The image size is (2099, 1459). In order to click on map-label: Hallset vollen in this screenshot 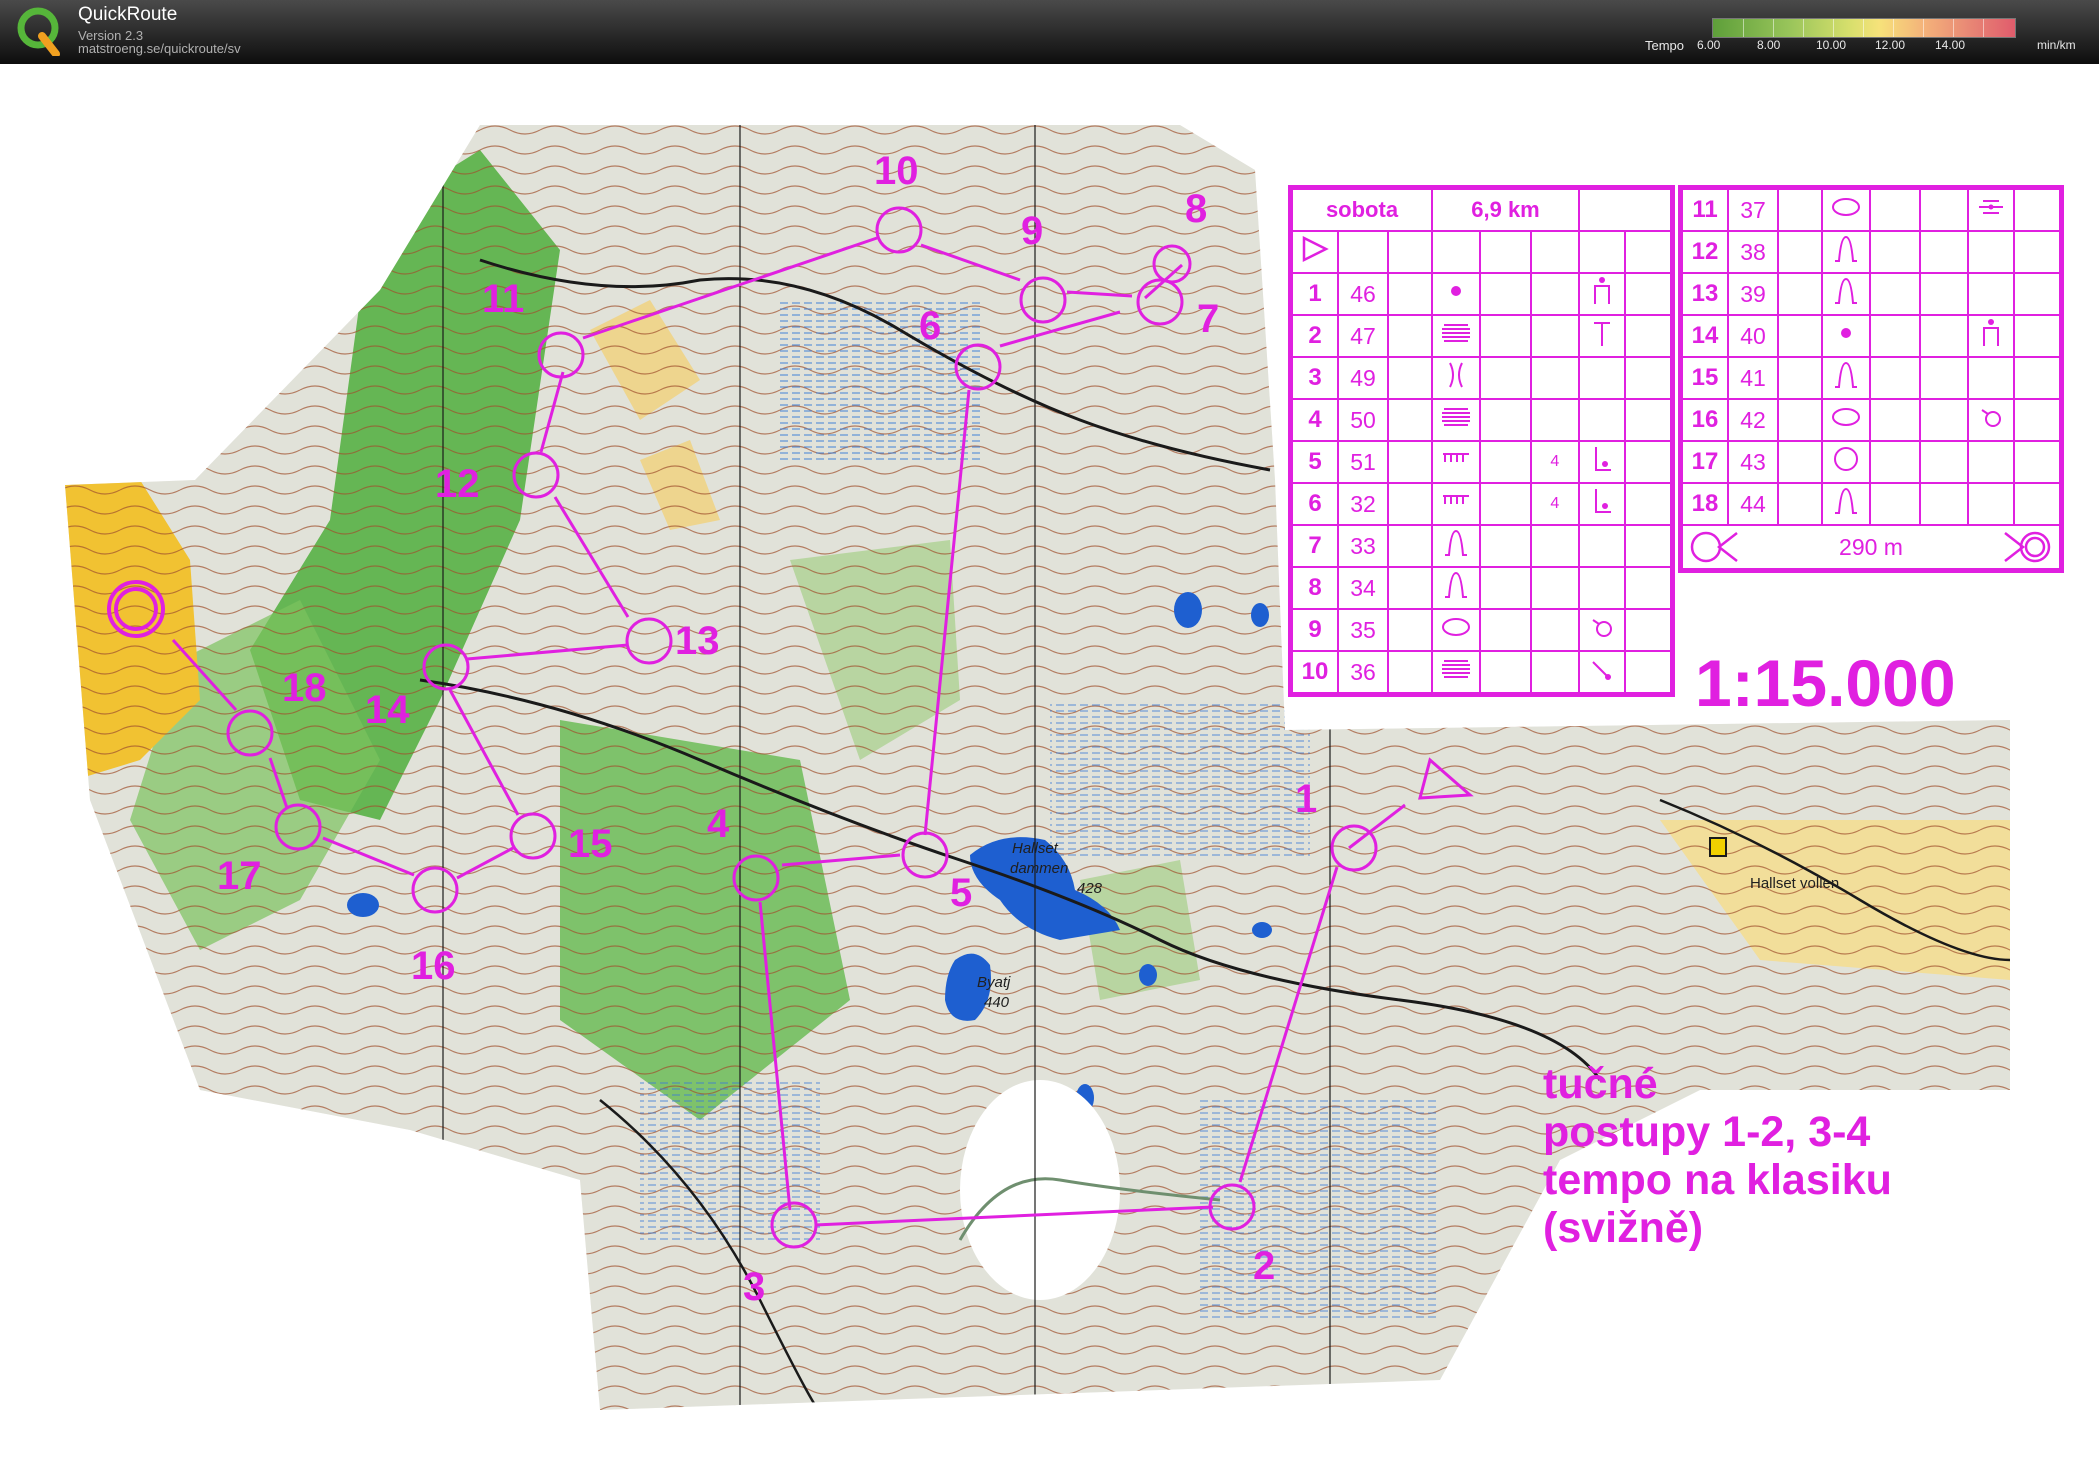, I will do `click(1795, 883)`.